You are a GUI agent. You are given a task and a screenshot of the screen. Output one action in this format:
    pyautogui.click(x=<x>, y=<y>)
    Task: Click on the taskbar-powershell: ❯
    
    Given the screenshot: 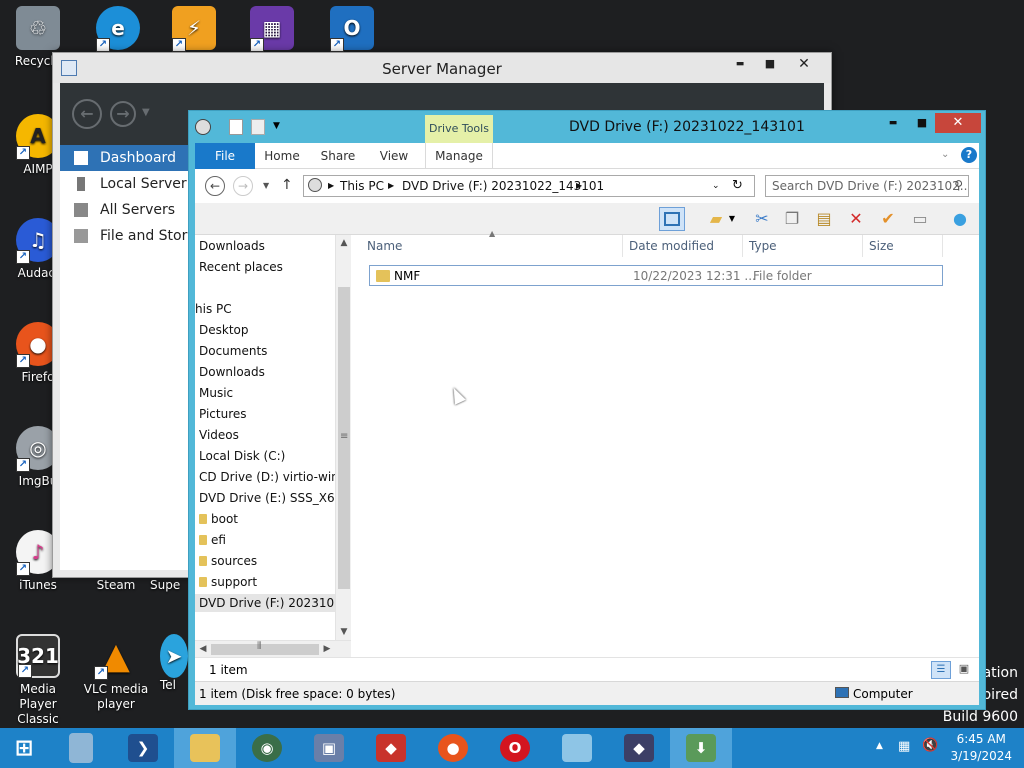 What is the action you would take?
    pyautogui.click(x=143, y=748)
    